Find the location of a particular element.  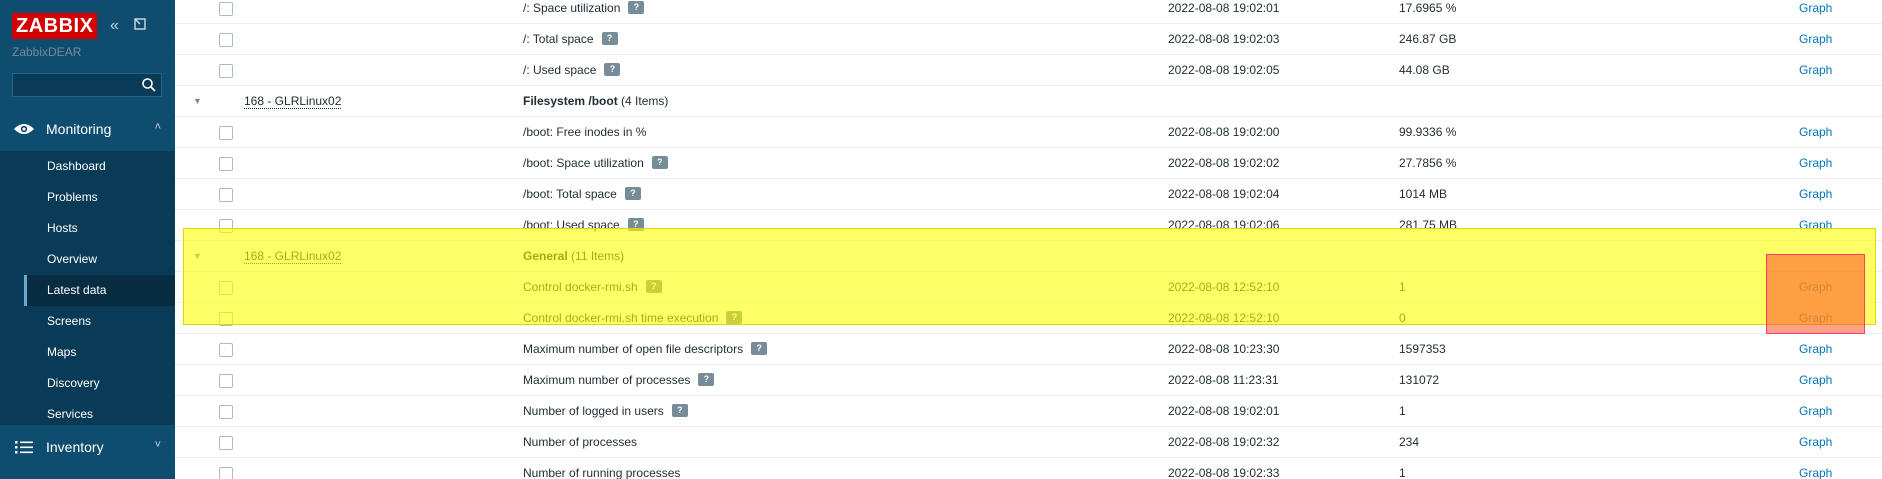

menu-monitoring: Monitoring ˄ is located at coordinates (87, 129).